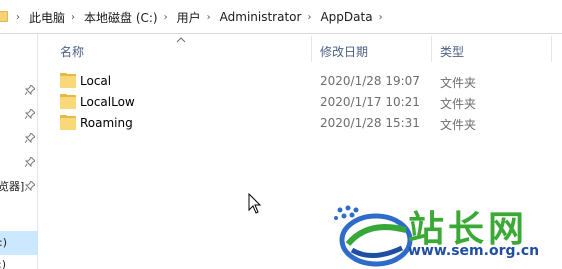 The height and width of the screenshot is (269, 562). Describe the element at coordinates (96, 81) in the screenshot. I see `file-name: Local` at that location.